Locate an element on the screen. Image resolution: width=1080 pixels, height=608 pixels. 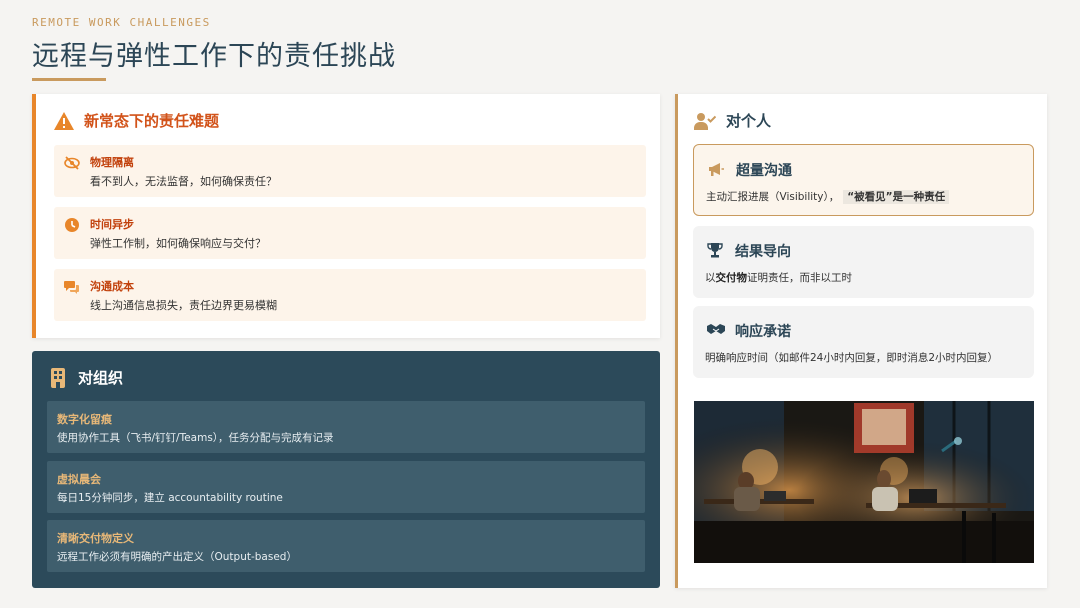
personal-item-desc: 以交付物证明责任，而非以工时 is located at coordinates (778, 277).